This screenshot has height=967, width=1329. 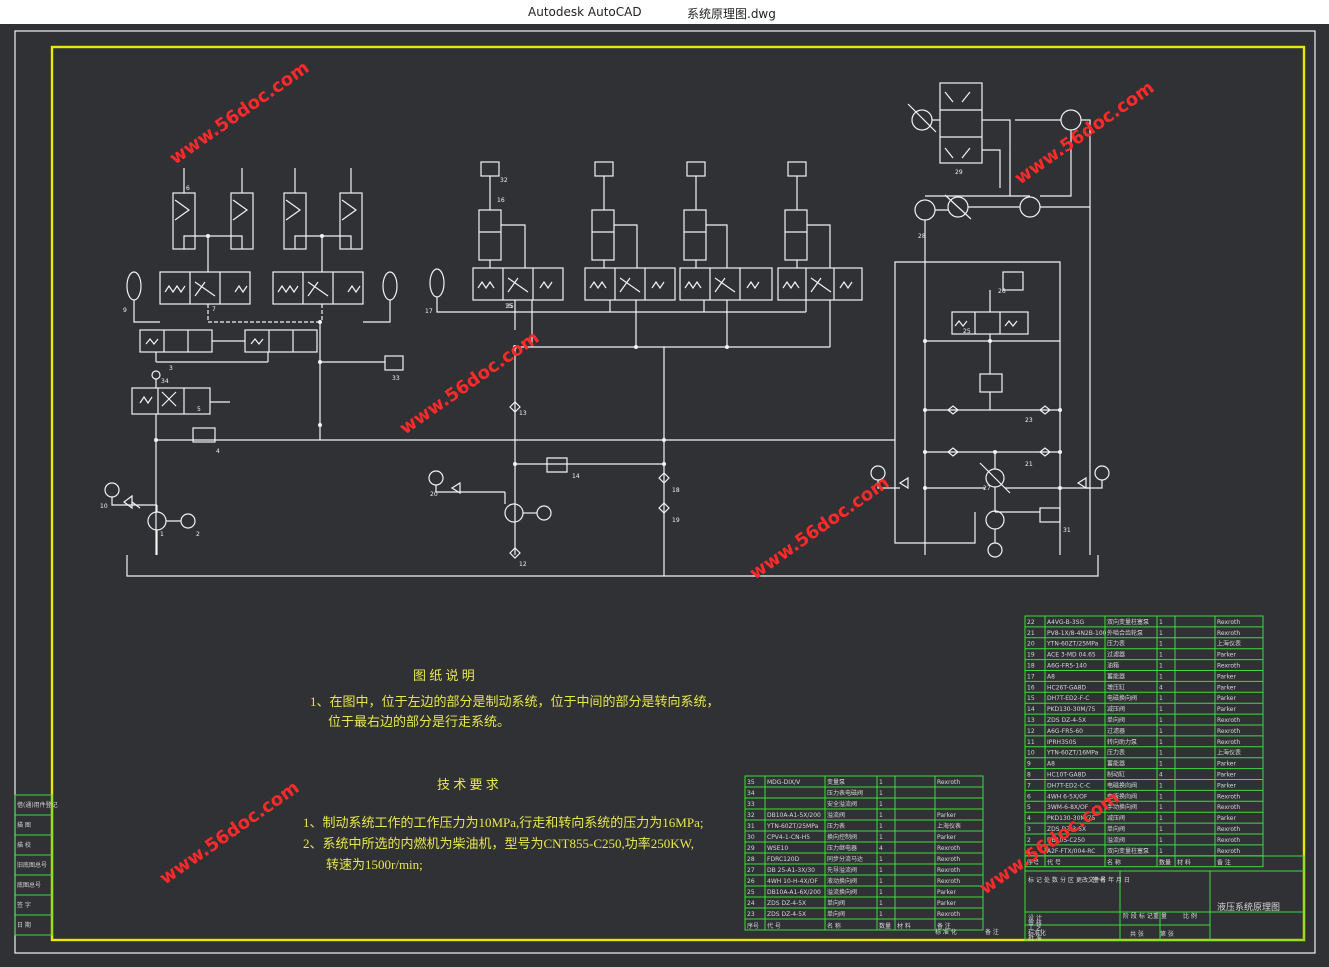 I want to click on bom-cell: 31, so click(x=751, y=826).